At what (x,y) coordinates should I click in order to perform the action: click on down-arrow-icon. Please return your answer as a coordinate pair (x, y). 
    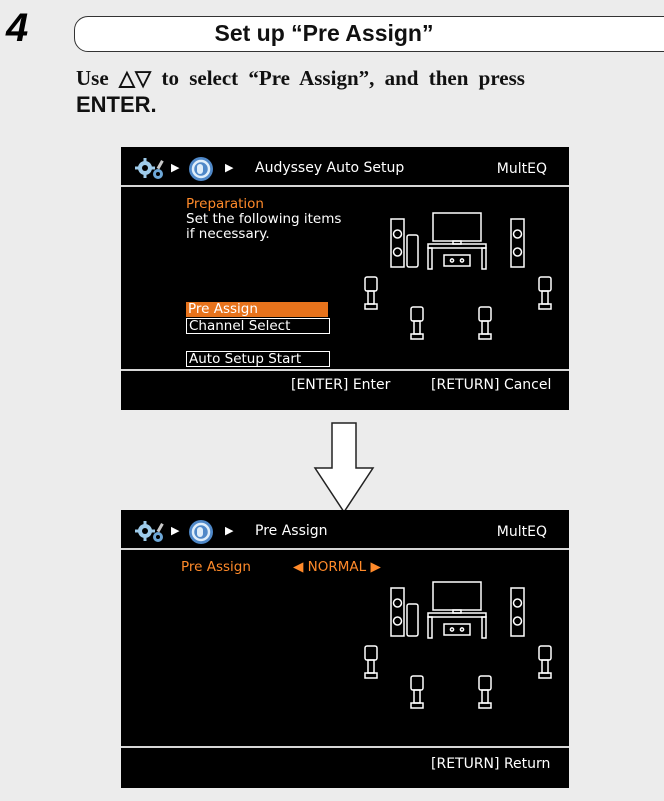
    Looking at the image, I should click on (344, 468).